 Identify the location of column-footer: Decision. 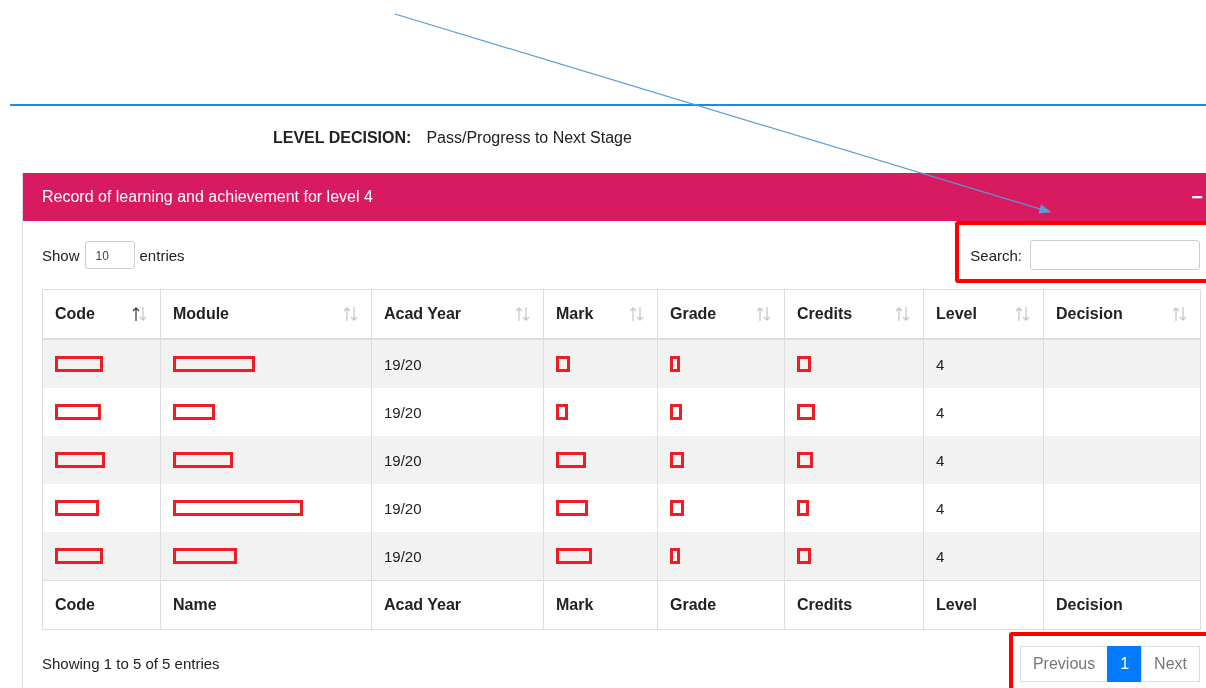
(1089, 604).